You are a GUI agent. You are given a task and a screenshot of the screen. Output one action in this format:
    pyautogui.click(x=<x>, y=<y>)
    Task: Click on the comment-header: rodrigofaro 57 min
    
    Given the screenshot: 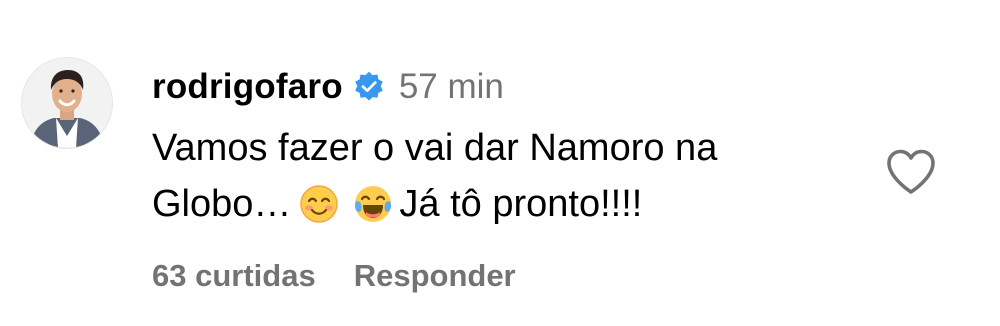 What is the action you would take?
    pyautogui.click(x=328, y=87)
    